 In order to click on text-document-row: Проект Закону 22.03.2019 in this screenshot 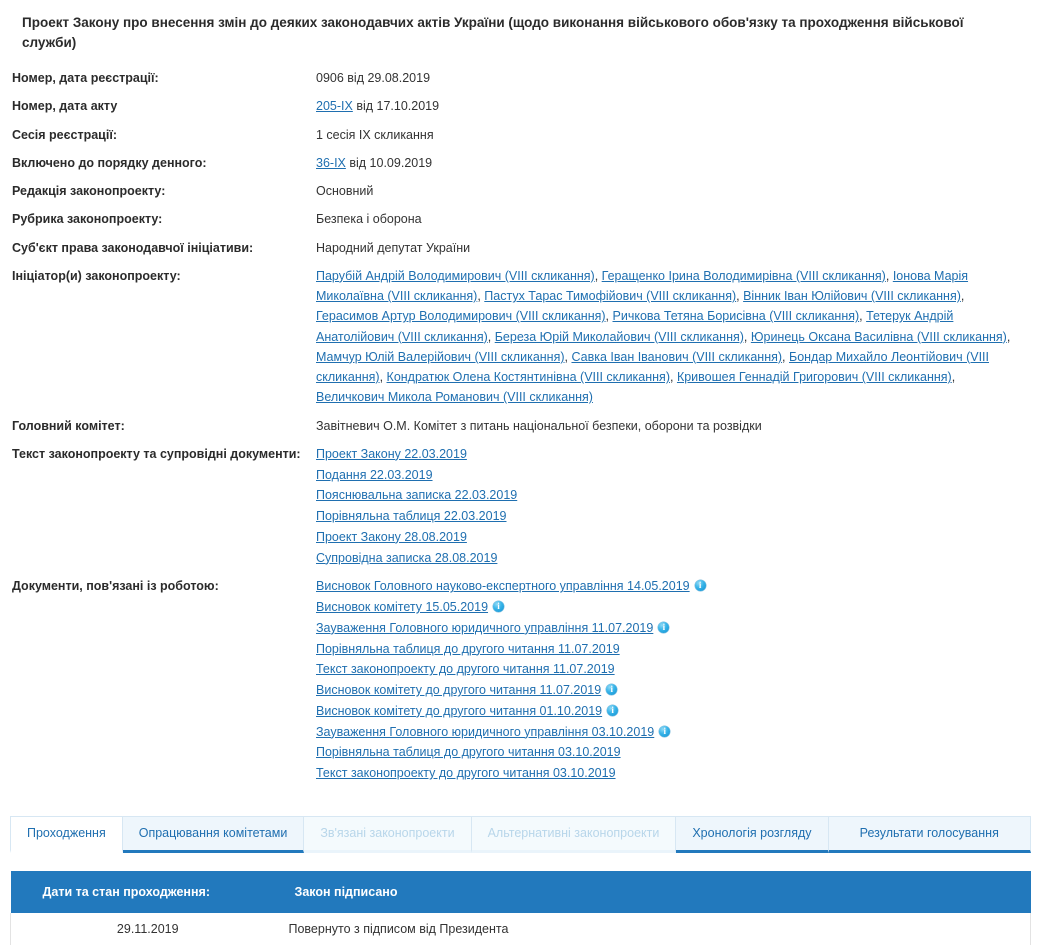, I will do `click(669, 454)`.